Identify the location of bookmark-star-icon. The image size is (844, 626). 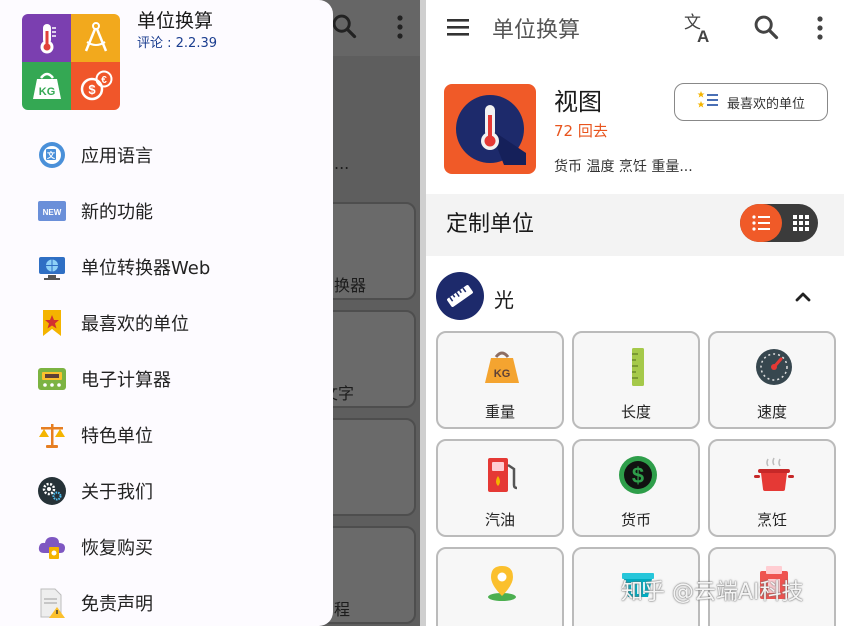
(52, 323).